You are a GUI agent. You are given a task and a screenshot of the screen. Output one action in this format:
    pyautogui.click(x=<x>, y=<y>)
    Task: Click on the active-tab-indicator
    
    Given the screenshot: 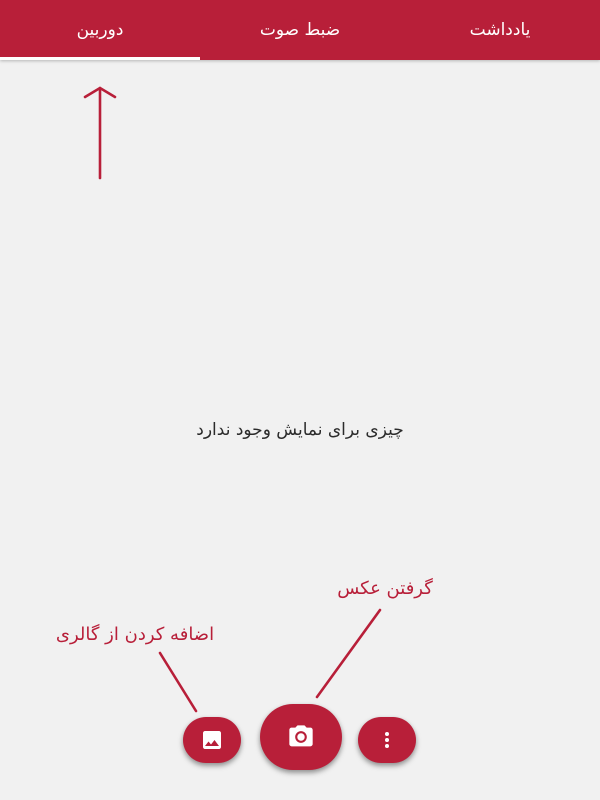 What is the action you would take?
    pyautogui.click(x=100, y=58)
    